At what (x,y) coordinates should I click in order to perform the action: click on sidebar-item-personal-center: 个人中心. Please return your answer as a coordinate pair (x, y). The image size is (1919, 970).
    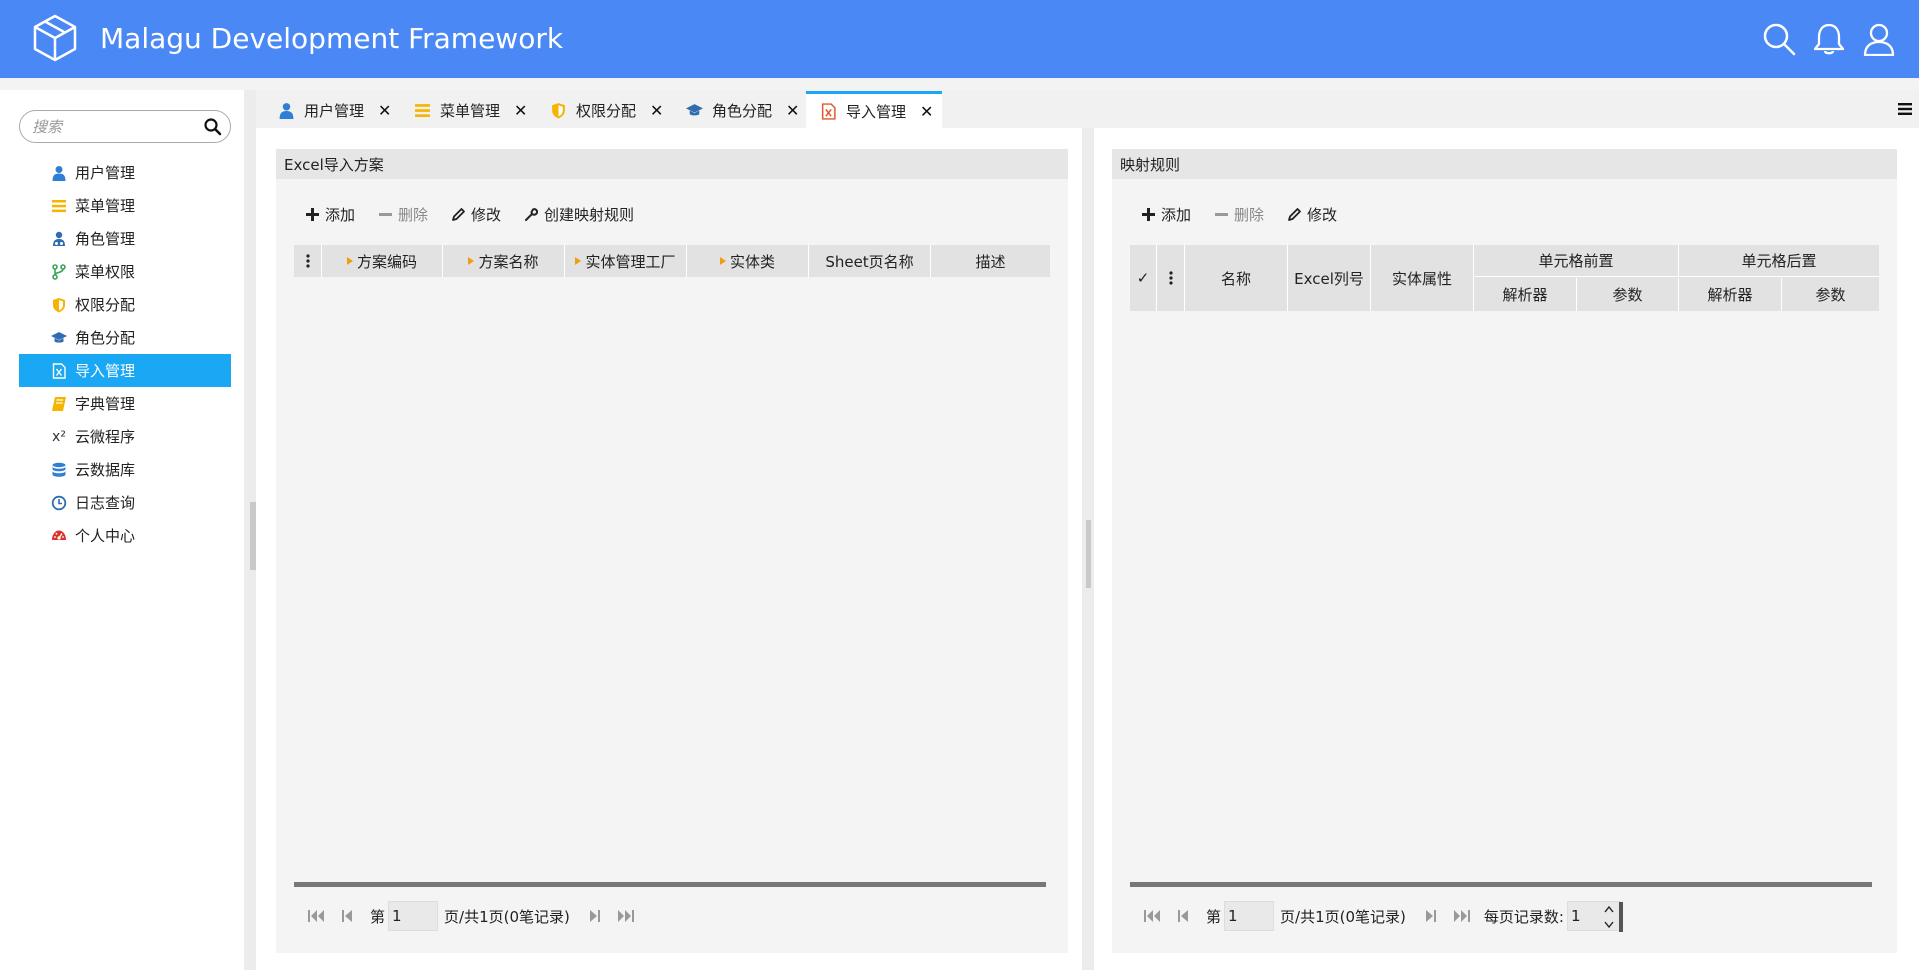
    Looking at the image, I should click on (125, 535).